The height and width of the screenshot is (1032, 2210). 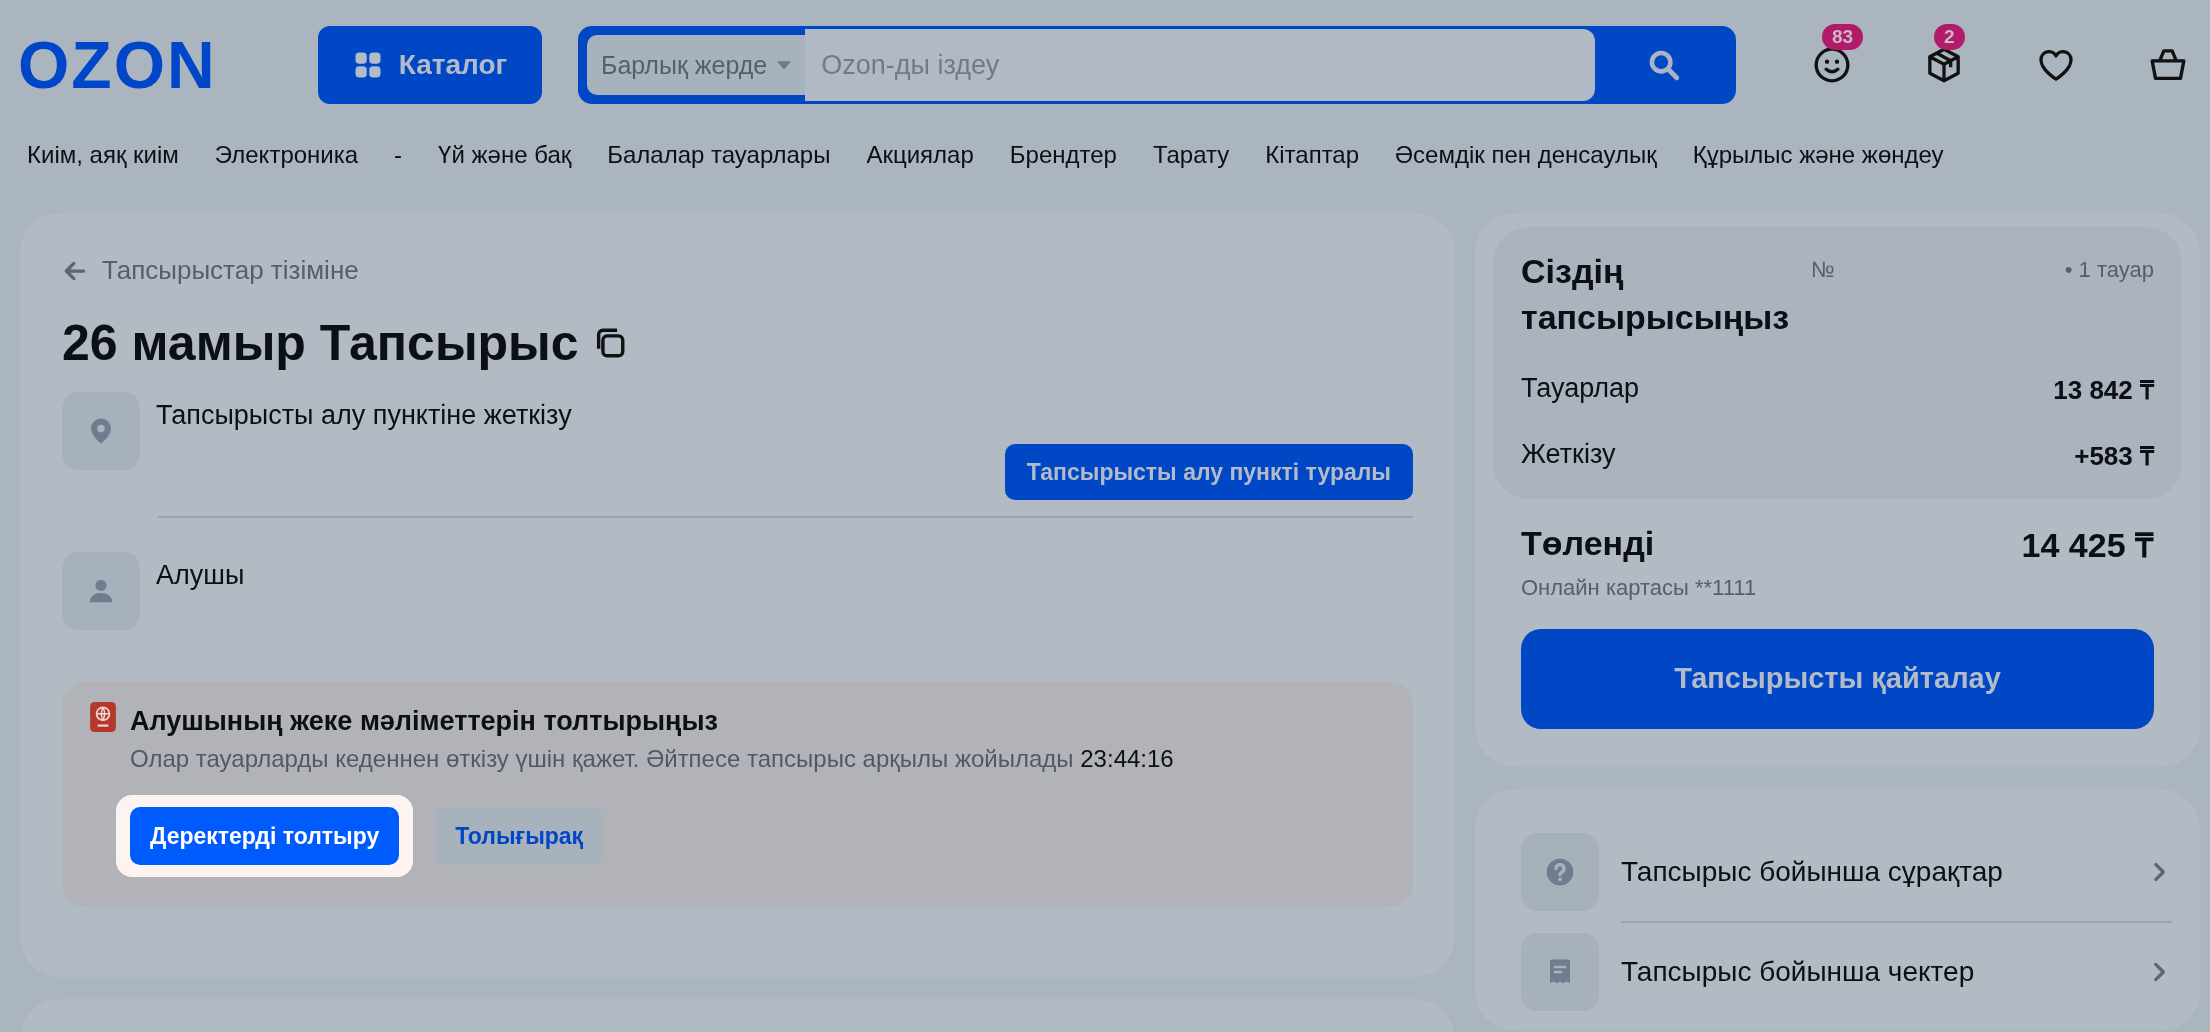 I want to click on recipient-label: Алушы, so click(x=201, y=575).